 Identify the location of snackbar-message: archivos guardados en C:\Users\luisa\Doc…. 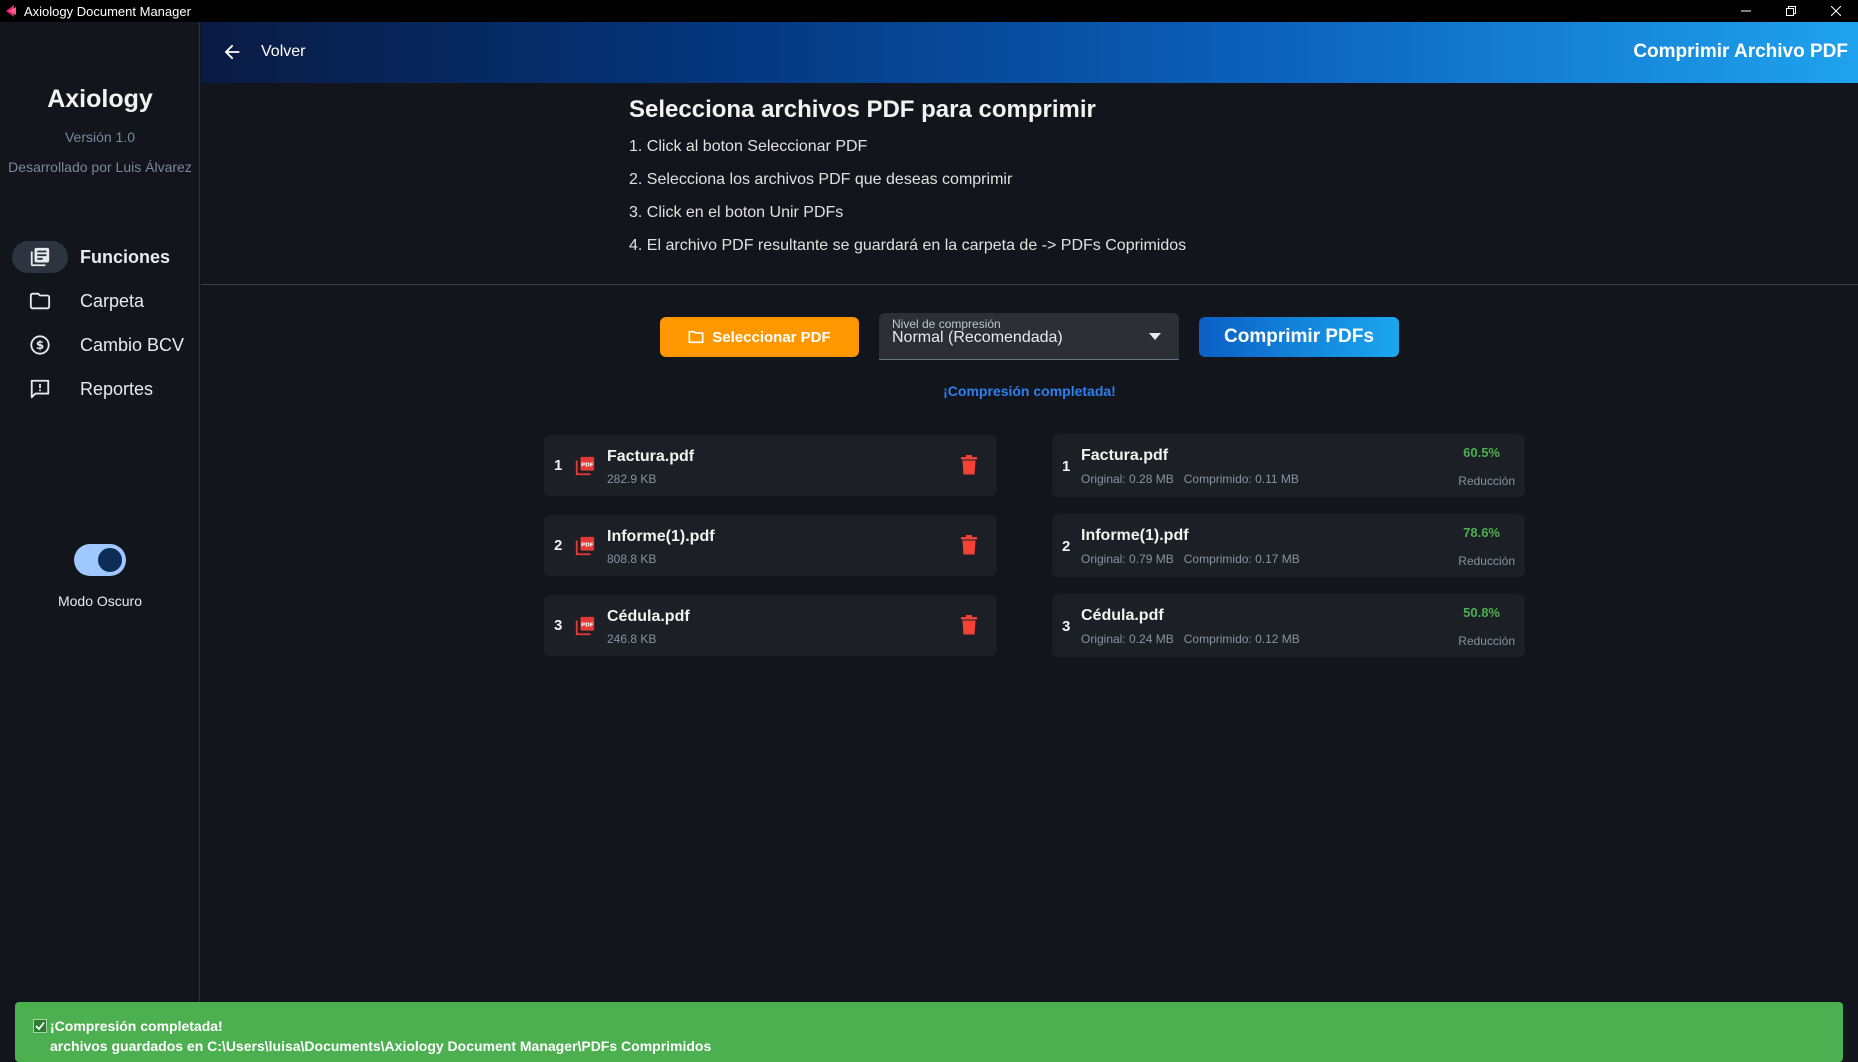
(381, 1046).